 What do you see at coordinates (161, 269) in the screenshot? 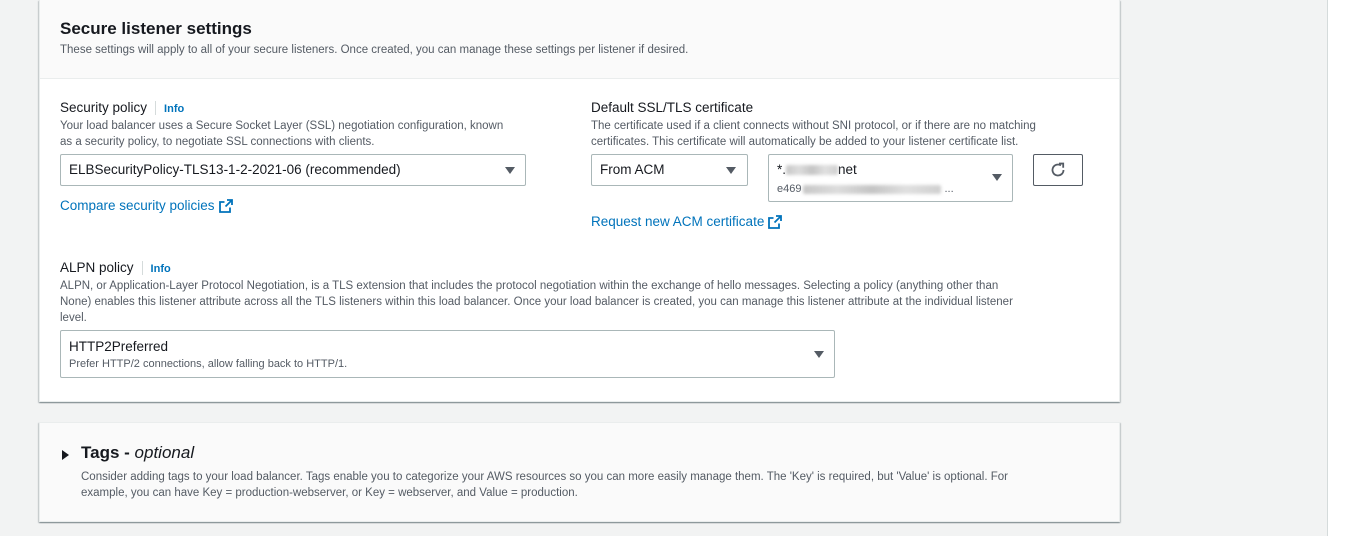
I see `alpn-policy-info-link: Info` at bounding box center [161, 269].